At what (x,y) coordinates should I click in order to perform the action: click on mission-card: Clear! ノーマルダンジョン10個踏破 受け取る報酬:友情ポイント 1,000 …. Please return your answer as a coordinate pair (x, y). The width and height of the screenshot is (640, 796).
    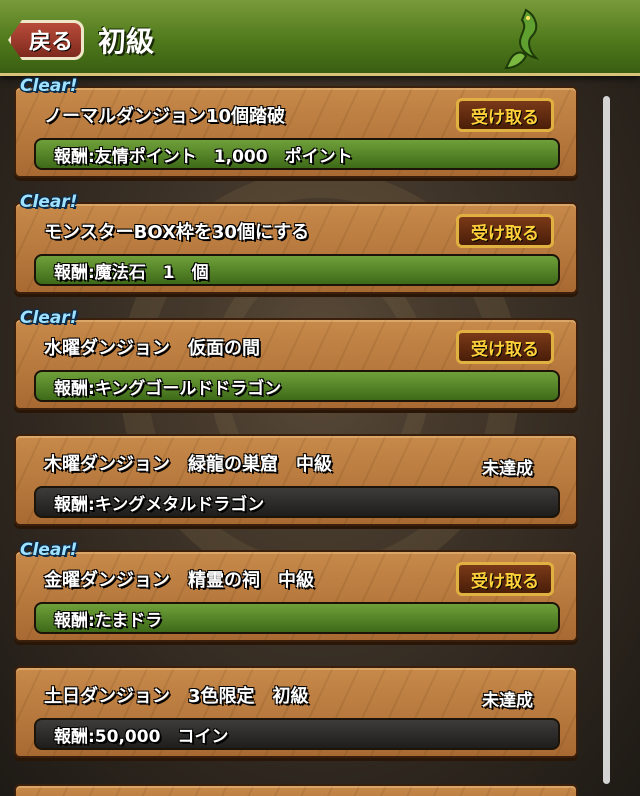
    Looking at the image, I should click on (296, 127).